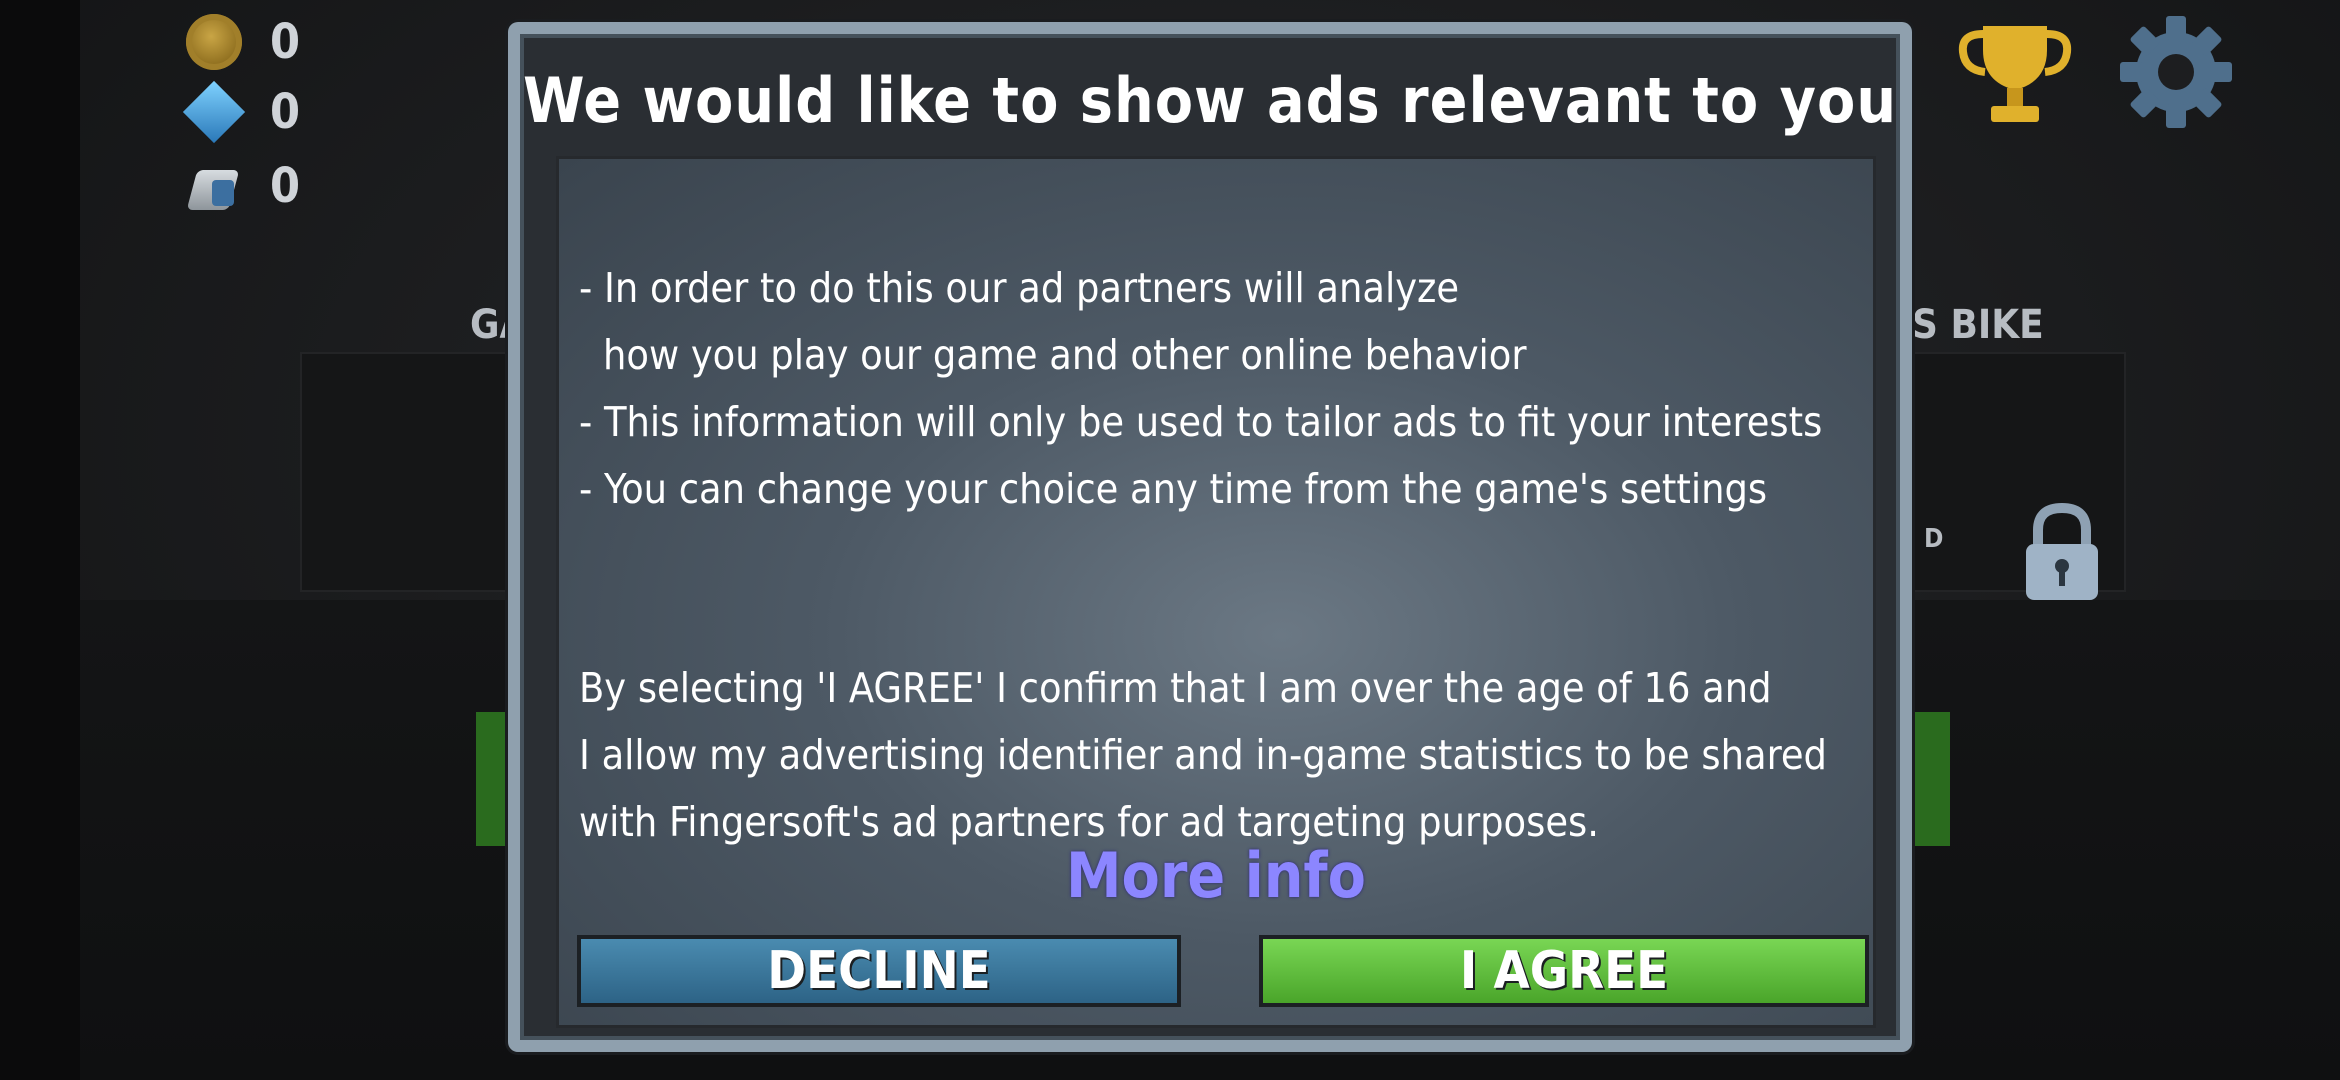 Image resolution: width=2340 pixels, height=1080 pixels. I want to click on gems-counter: 0, so click(241, 112).